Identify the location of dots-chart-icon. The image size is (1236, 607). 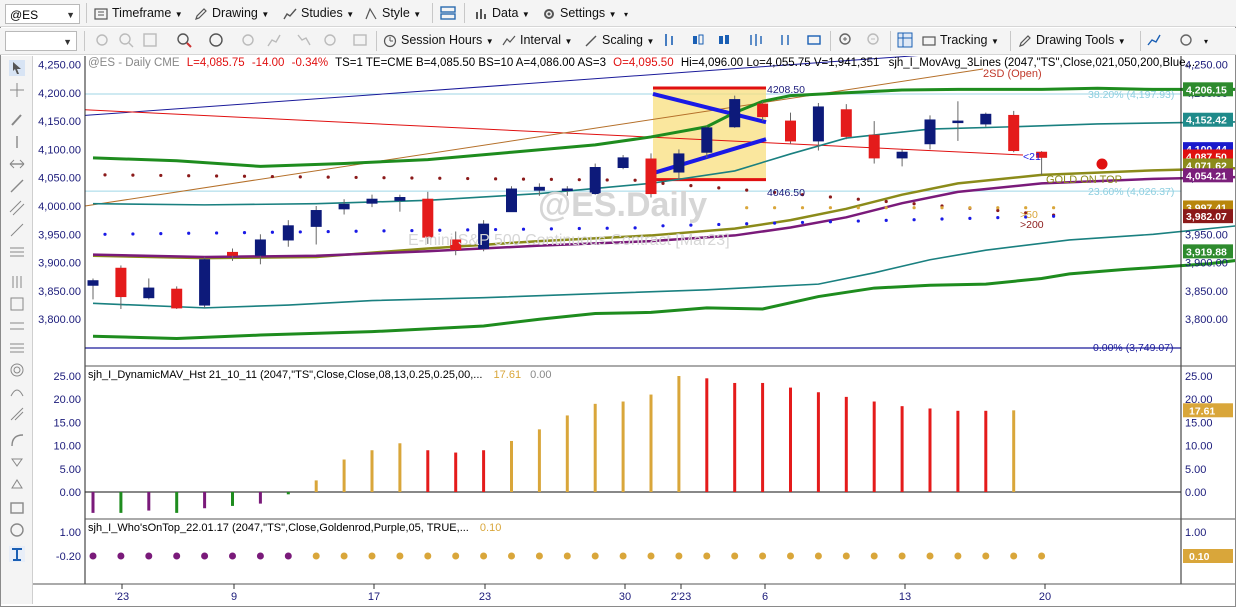
(756, 40).